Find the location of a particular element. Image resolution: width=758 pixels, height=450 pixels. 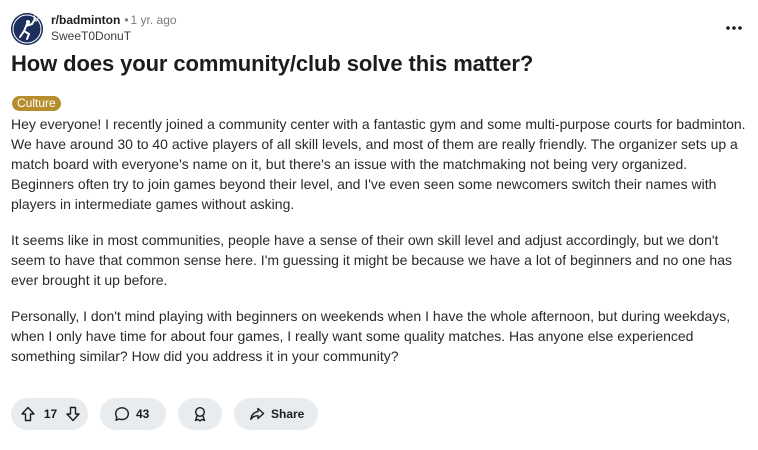

vote-control: 17 is located at coordinates (49, 414).